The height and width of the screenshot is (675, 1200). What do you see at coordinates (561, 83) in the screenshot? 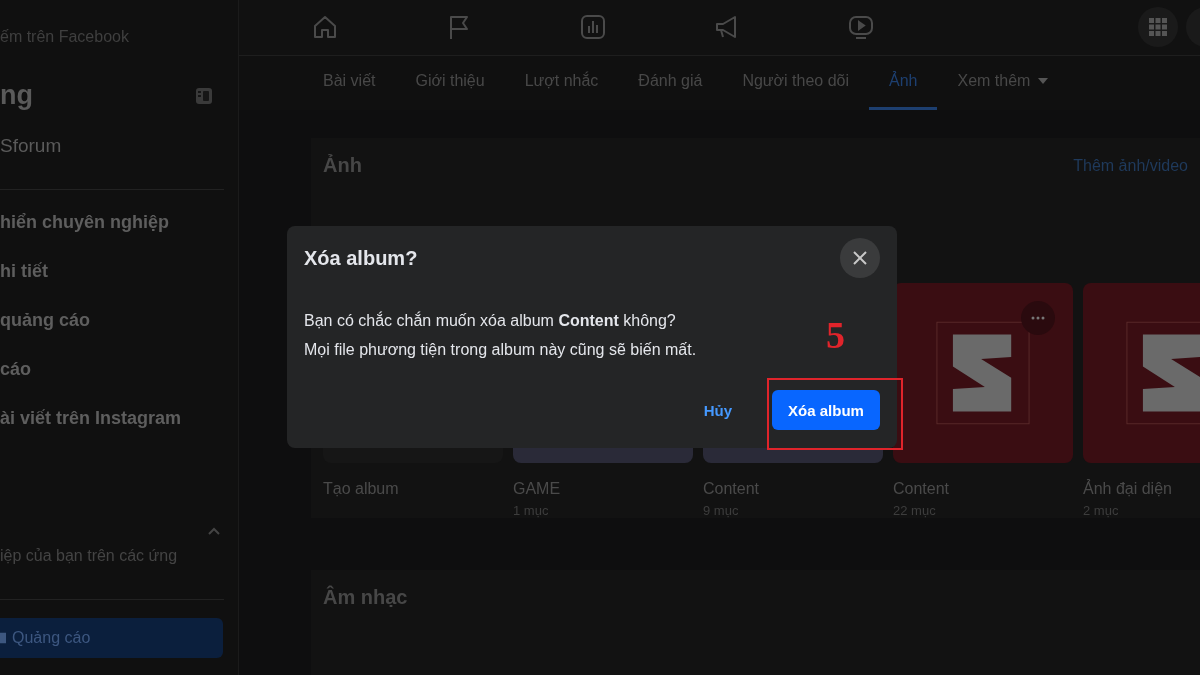
I see `tab: Lượt nhắc` at bounding box center [561, 83].